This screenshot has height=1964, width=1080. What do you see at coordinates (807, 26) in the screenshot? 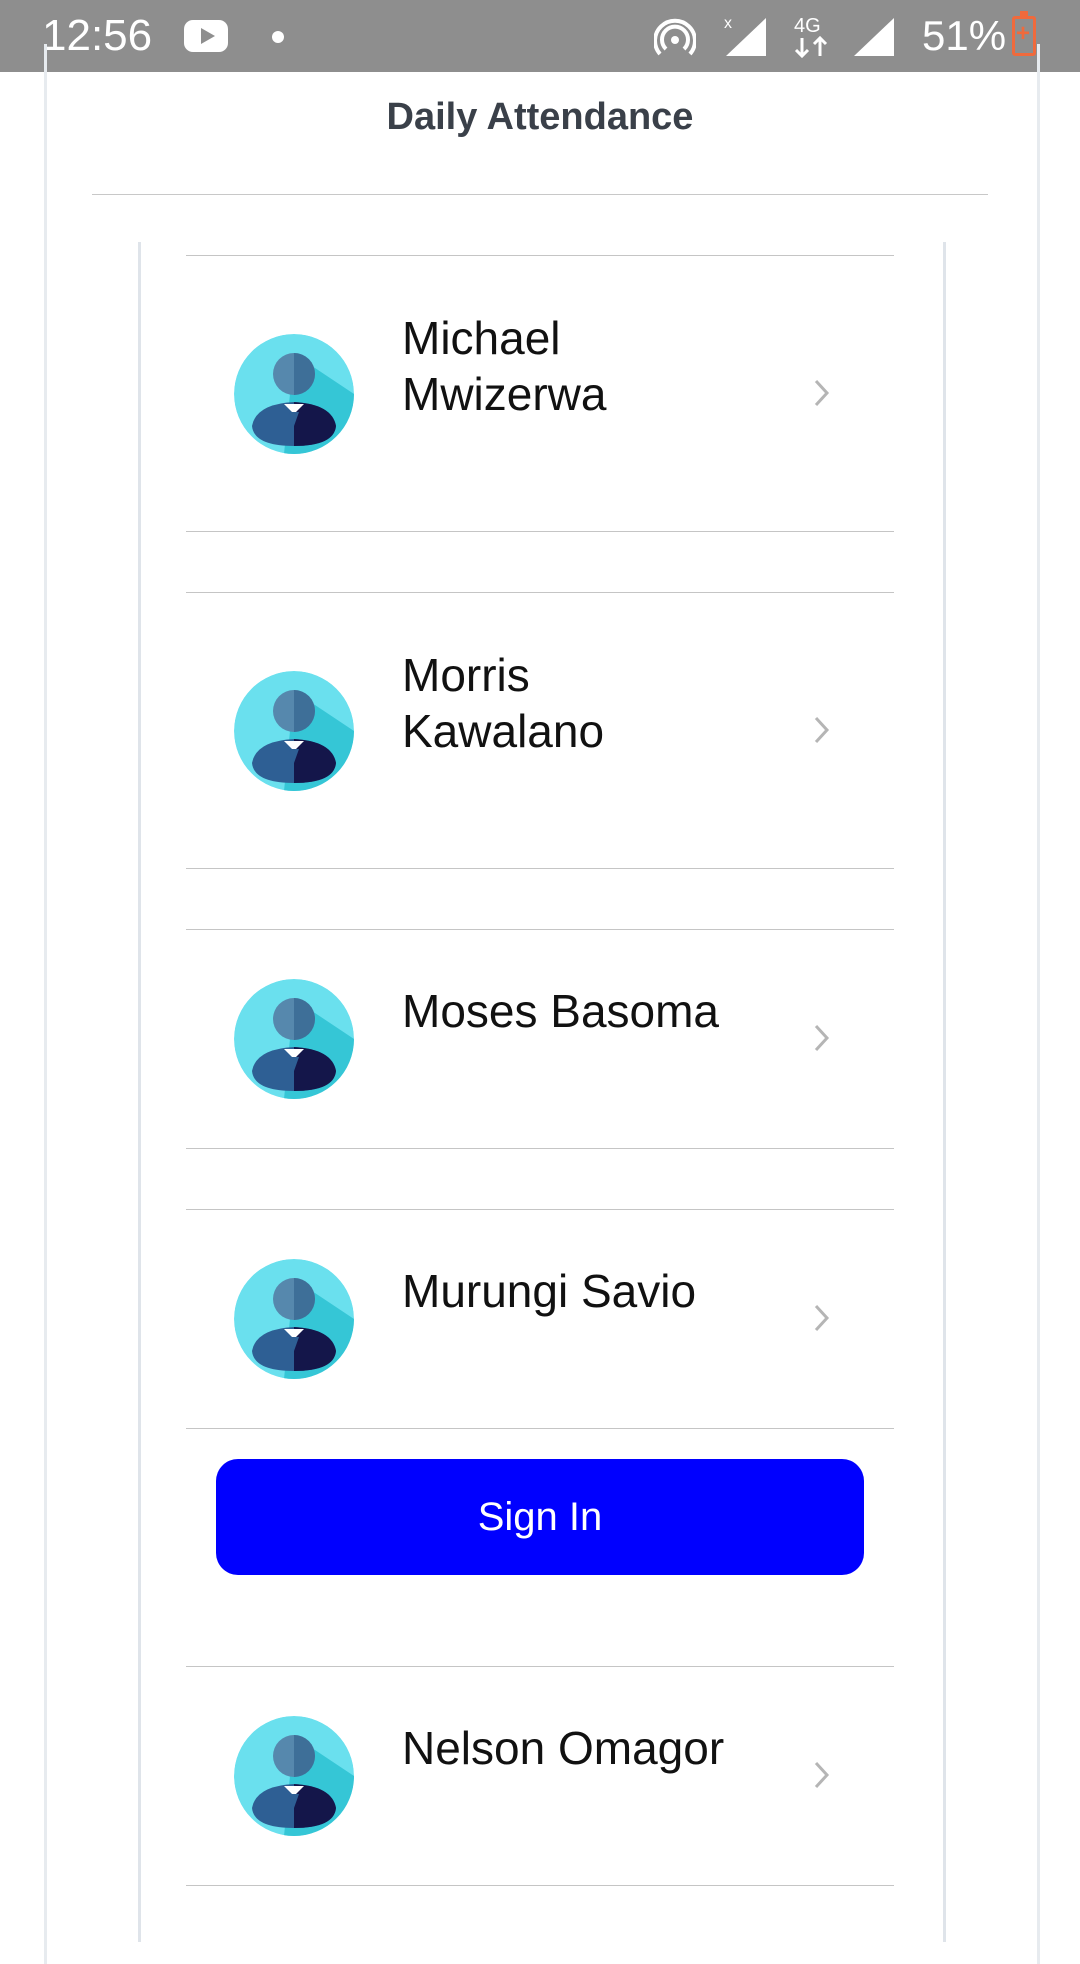
I see `network-type: 4G` at bounding box center [807, 26].